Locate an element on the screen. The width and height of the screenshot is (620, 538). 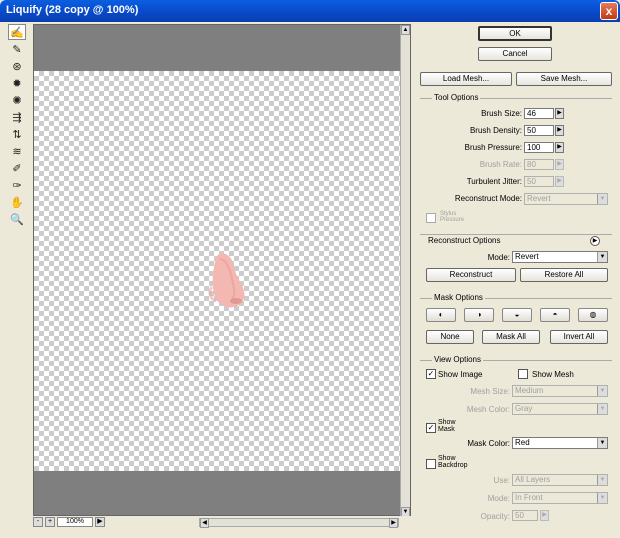
group-title: Mask Options is located at coordinates (458, 297).